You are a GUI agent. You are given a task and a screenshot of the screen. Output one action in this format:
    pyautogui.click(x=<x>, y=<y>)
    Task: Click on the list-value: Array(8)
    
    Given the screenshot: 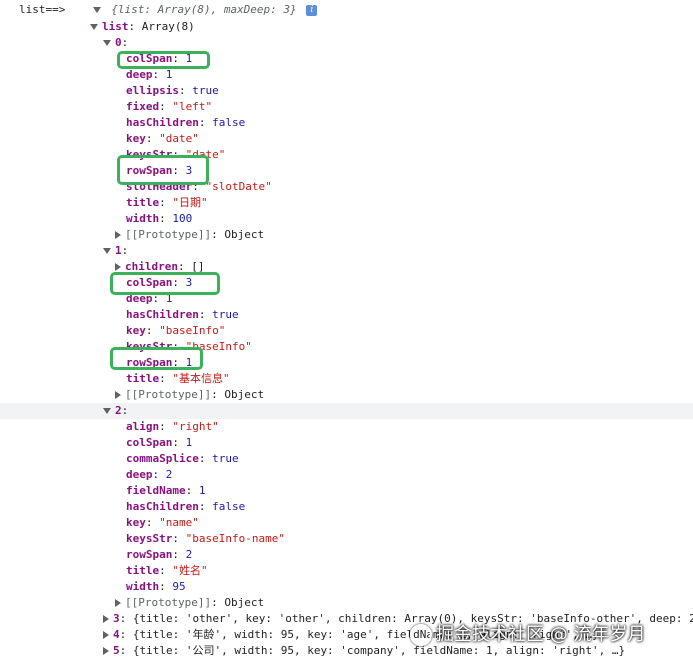 What is the action you would take?
    pyautogui.click(x=168, y=26)
    